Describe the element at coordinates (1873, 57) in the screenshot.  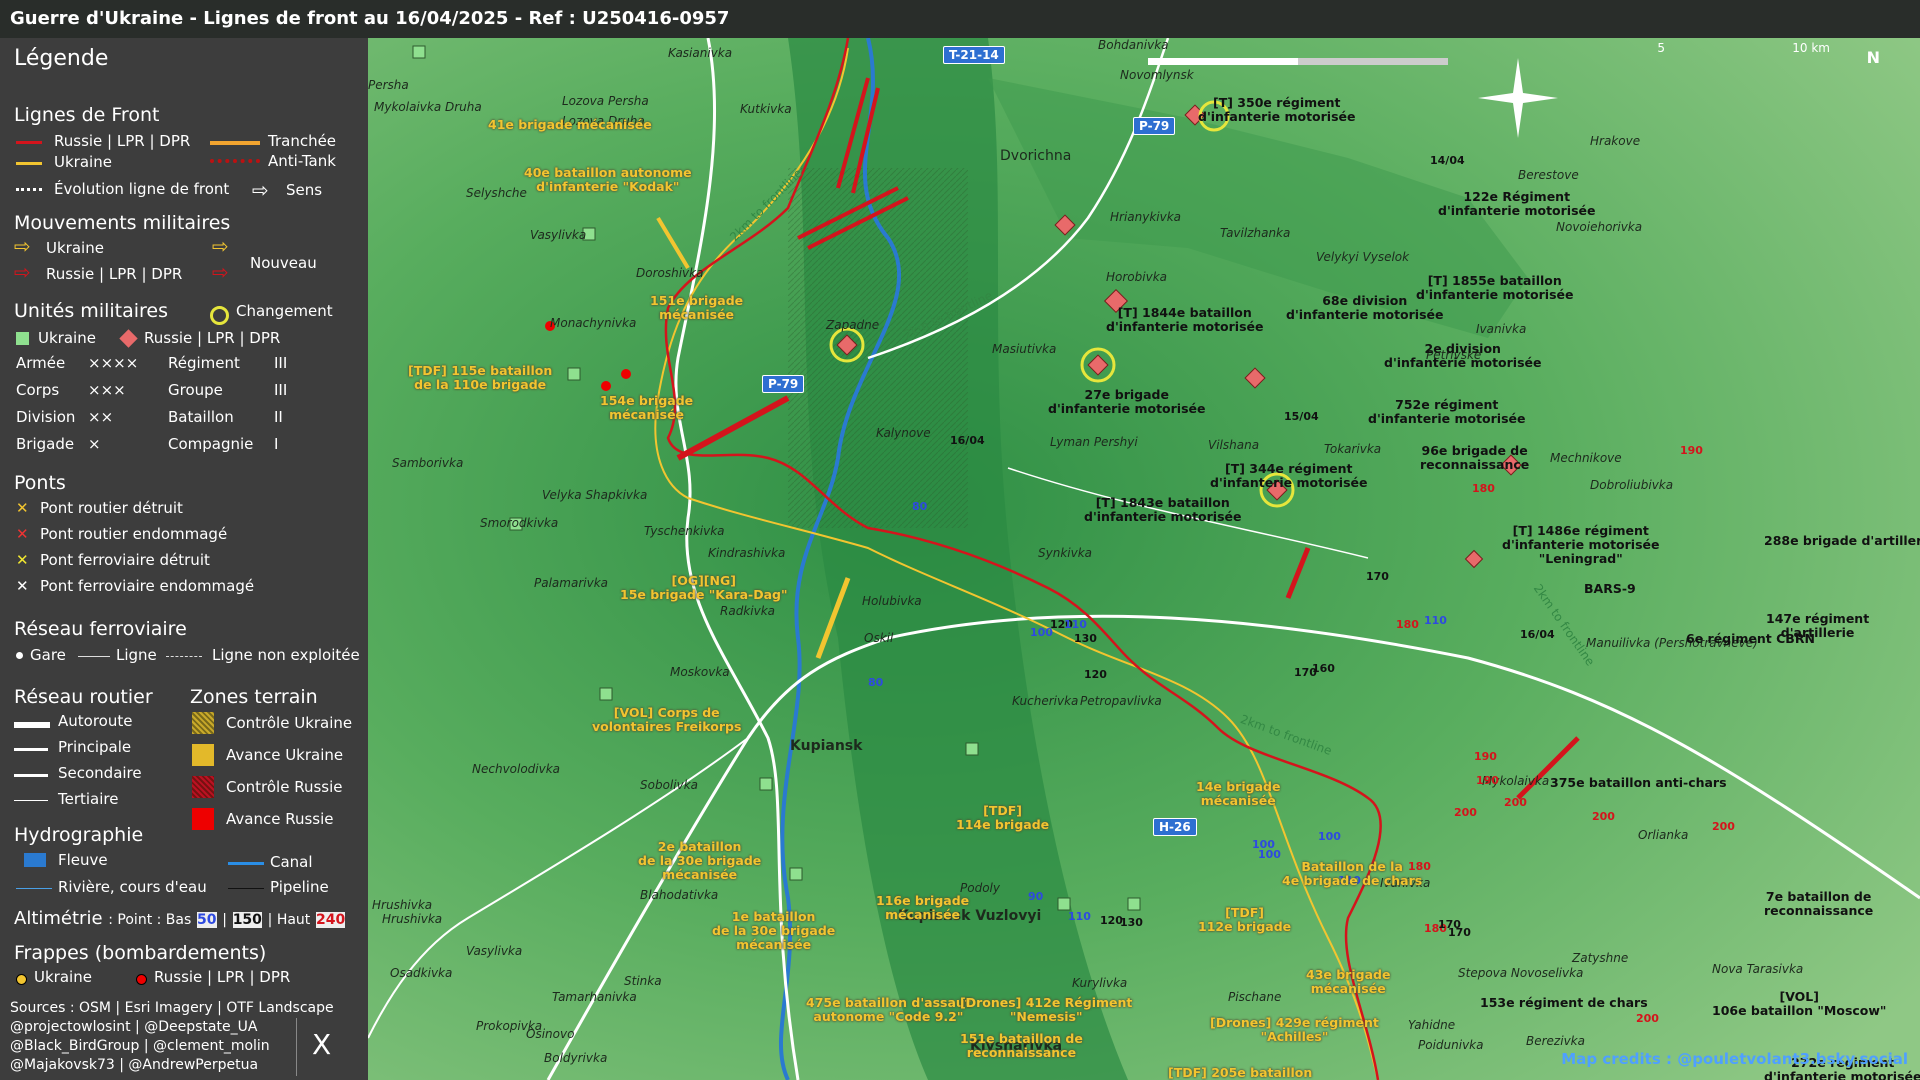
I see `north-label: N` at that location.